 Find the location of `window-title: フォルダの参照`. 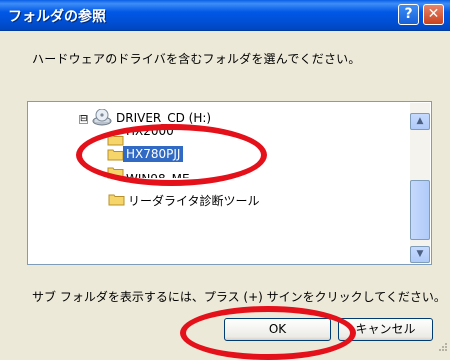

window-title: フォルダの参照 is located at coordinates (57, 17).